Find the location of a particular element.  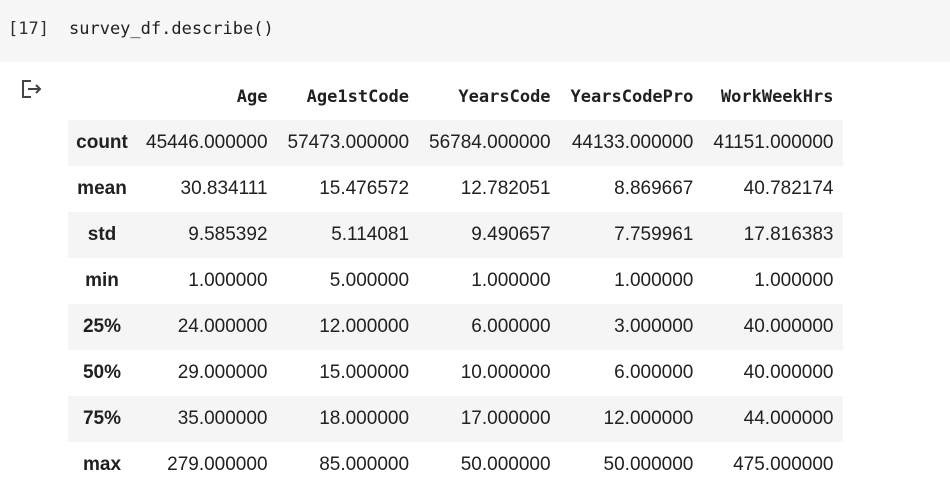

execution-count: [17] is located at coordinates (28, 29).